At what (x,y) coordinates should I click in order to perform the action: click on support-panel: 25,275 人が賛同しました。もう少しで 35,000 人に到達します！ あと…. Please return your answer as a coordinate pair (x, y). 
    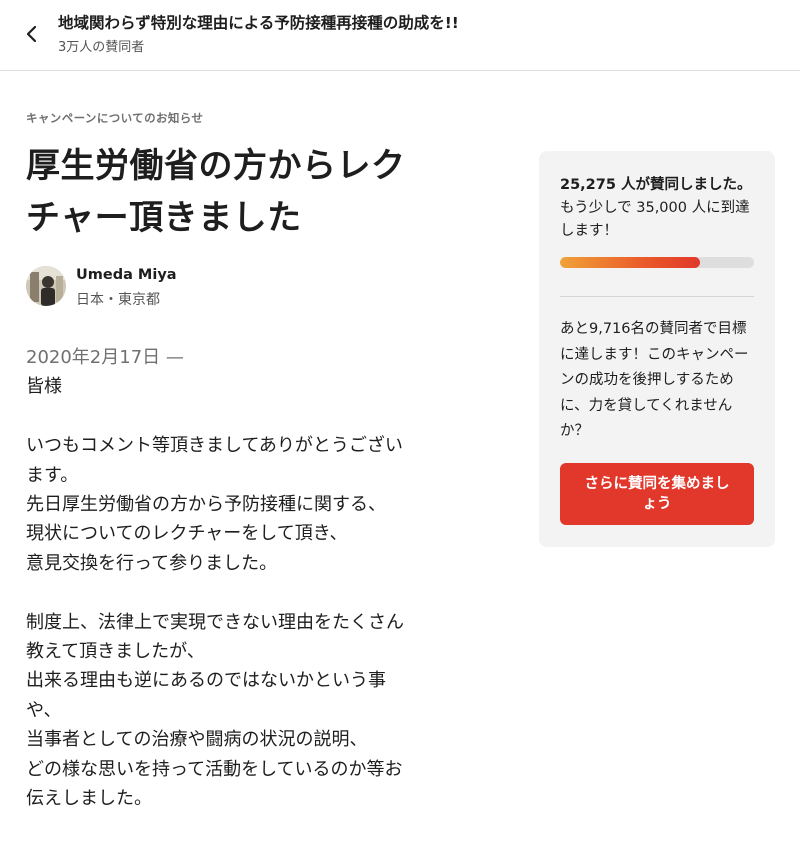
    Looking at the image, I should click on (657, 349).